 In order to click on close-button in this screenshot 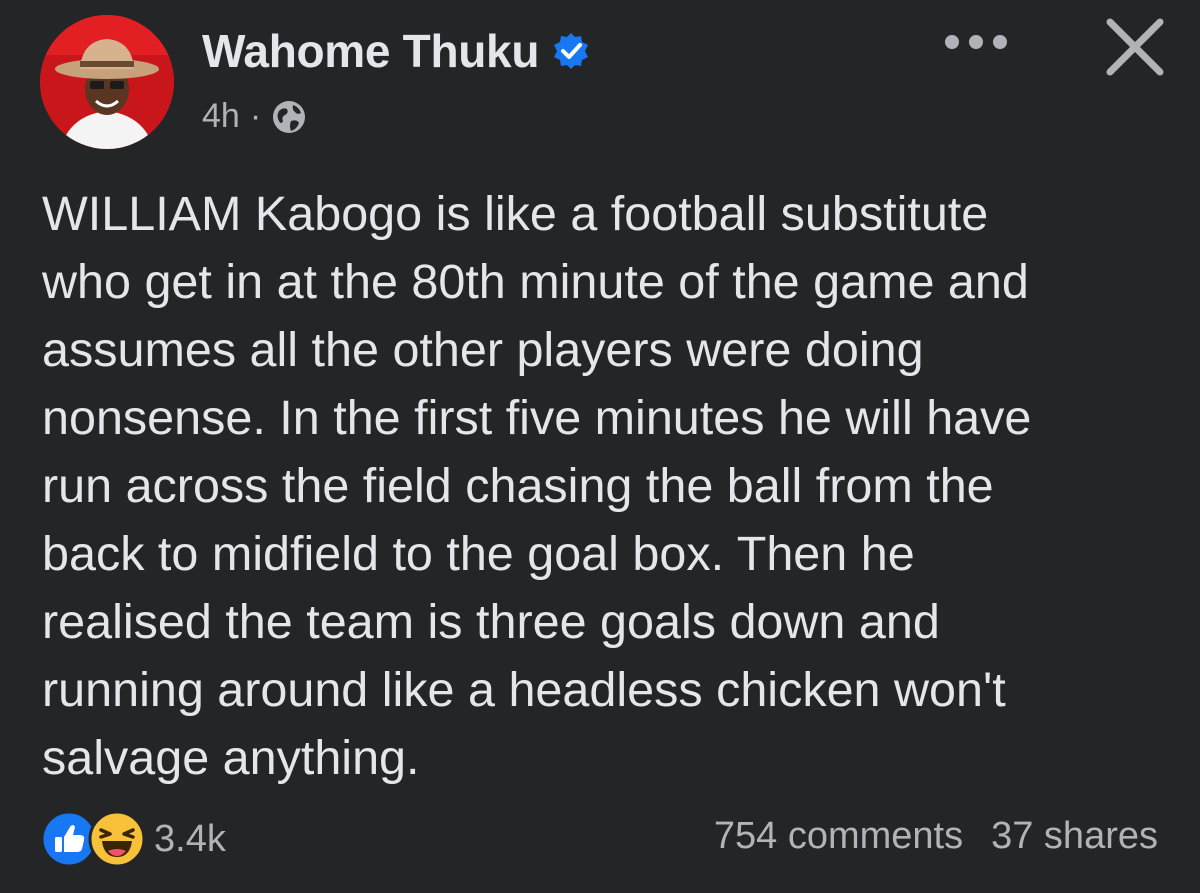, I will do `click(1135, 47)`.